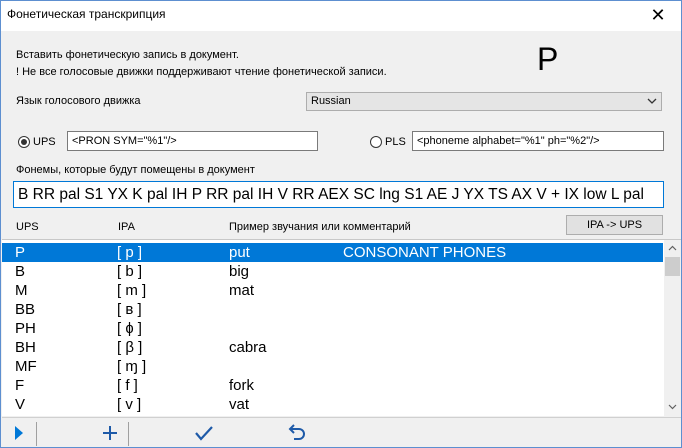  What do you see at coordinates (20, 404) in the screenshot?
I see `row-ups: V` at bounding box center [20, 404].